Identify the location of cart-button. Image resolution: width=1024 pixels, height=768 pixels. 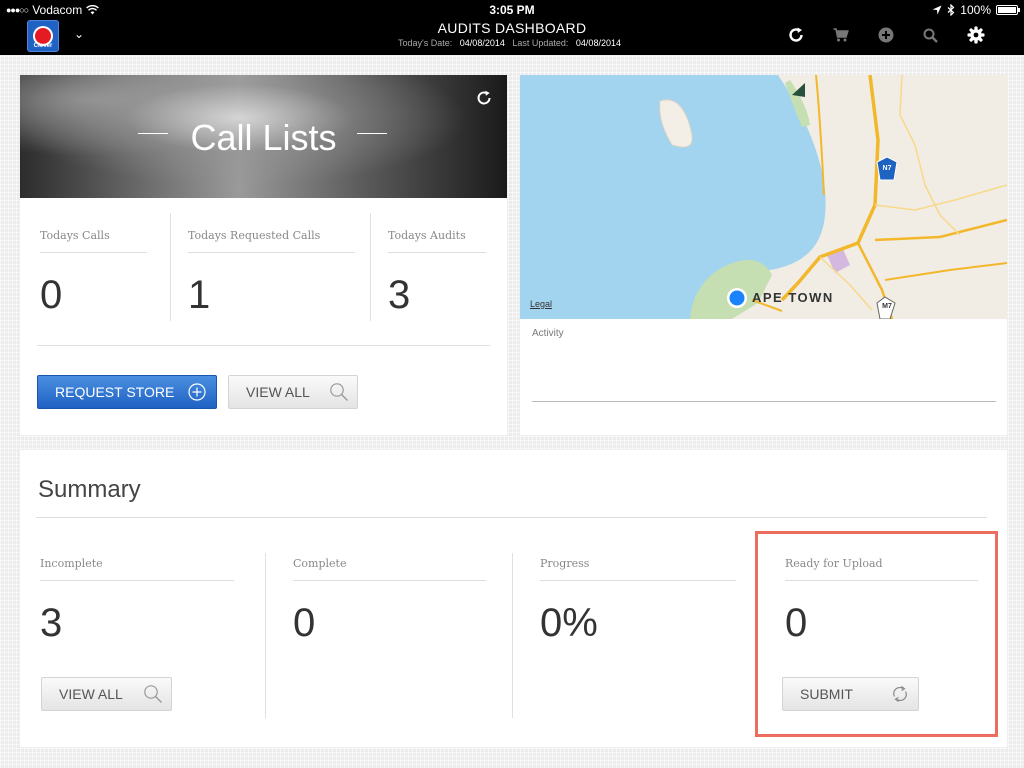
(840, 35).